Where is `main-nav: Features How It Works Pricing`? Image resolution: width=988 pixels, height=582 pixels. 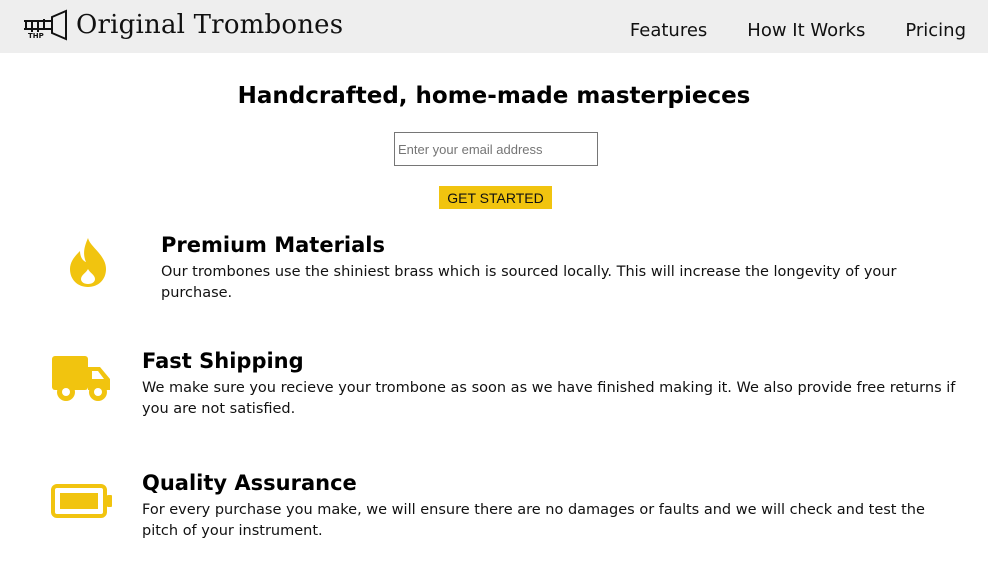 main-nav: Features How It Works Pricing is located at coordinates (798, 30).